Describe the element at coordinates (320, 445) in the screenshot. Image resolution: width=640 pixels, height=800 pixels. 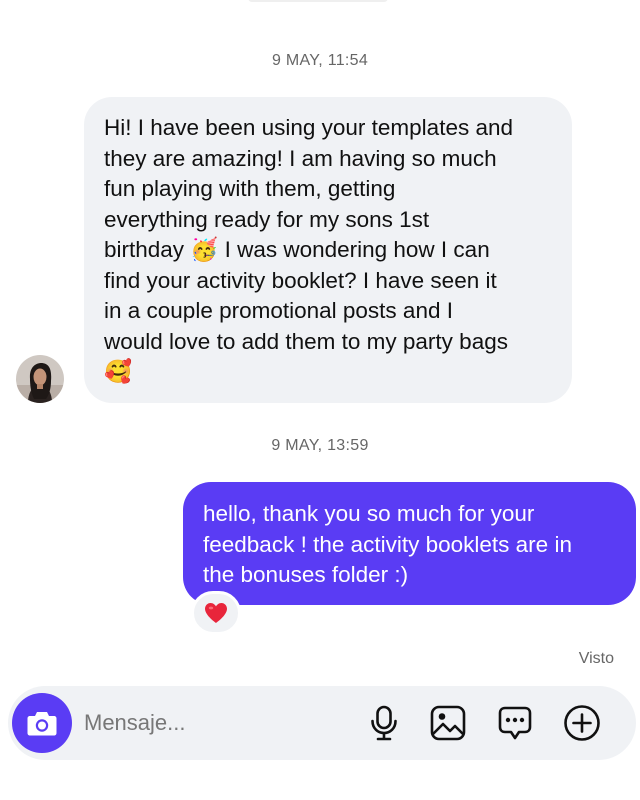
I see `timestamp: 9 MAY, 13:59` at that location.